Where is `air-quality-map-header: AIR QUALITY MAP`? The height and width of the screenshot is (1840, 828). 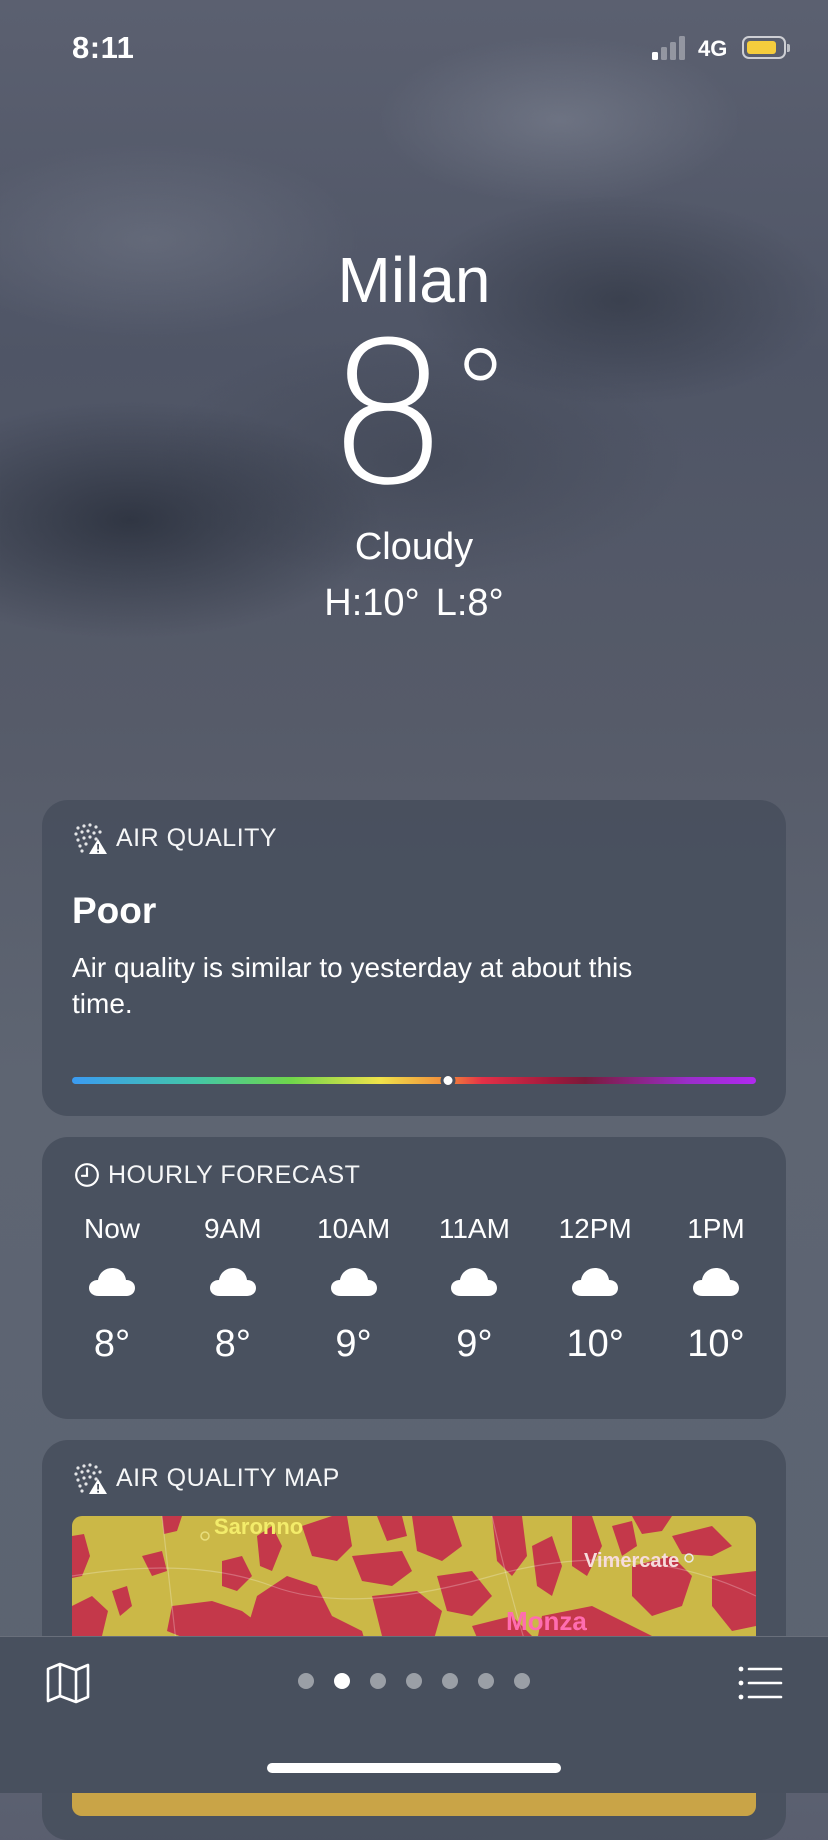 air-quality-map-header: AIR QUALITY MAP is located at coordinates (414, 1478).